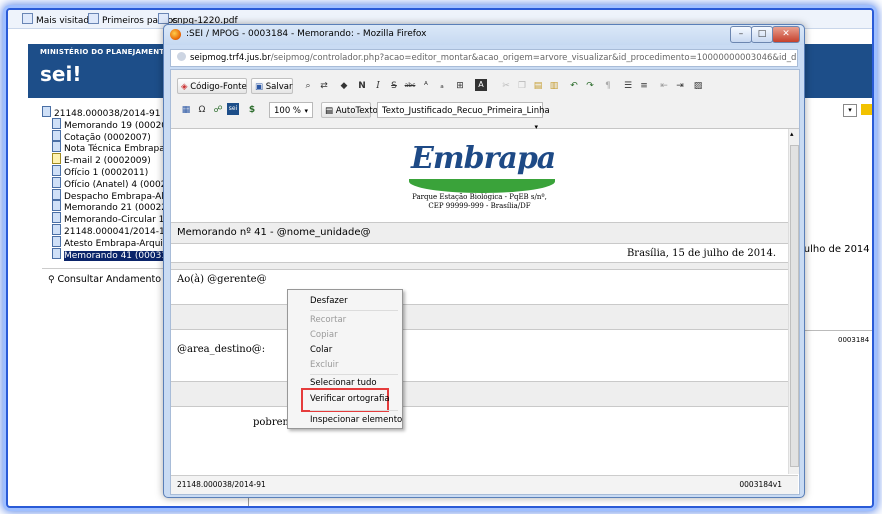 The width and height of the screenshot is (882, 514). What do you see at coordinates (186, 110) in the screenshot?
I see `table-icon: ▦` at bounding box center [186, 110].